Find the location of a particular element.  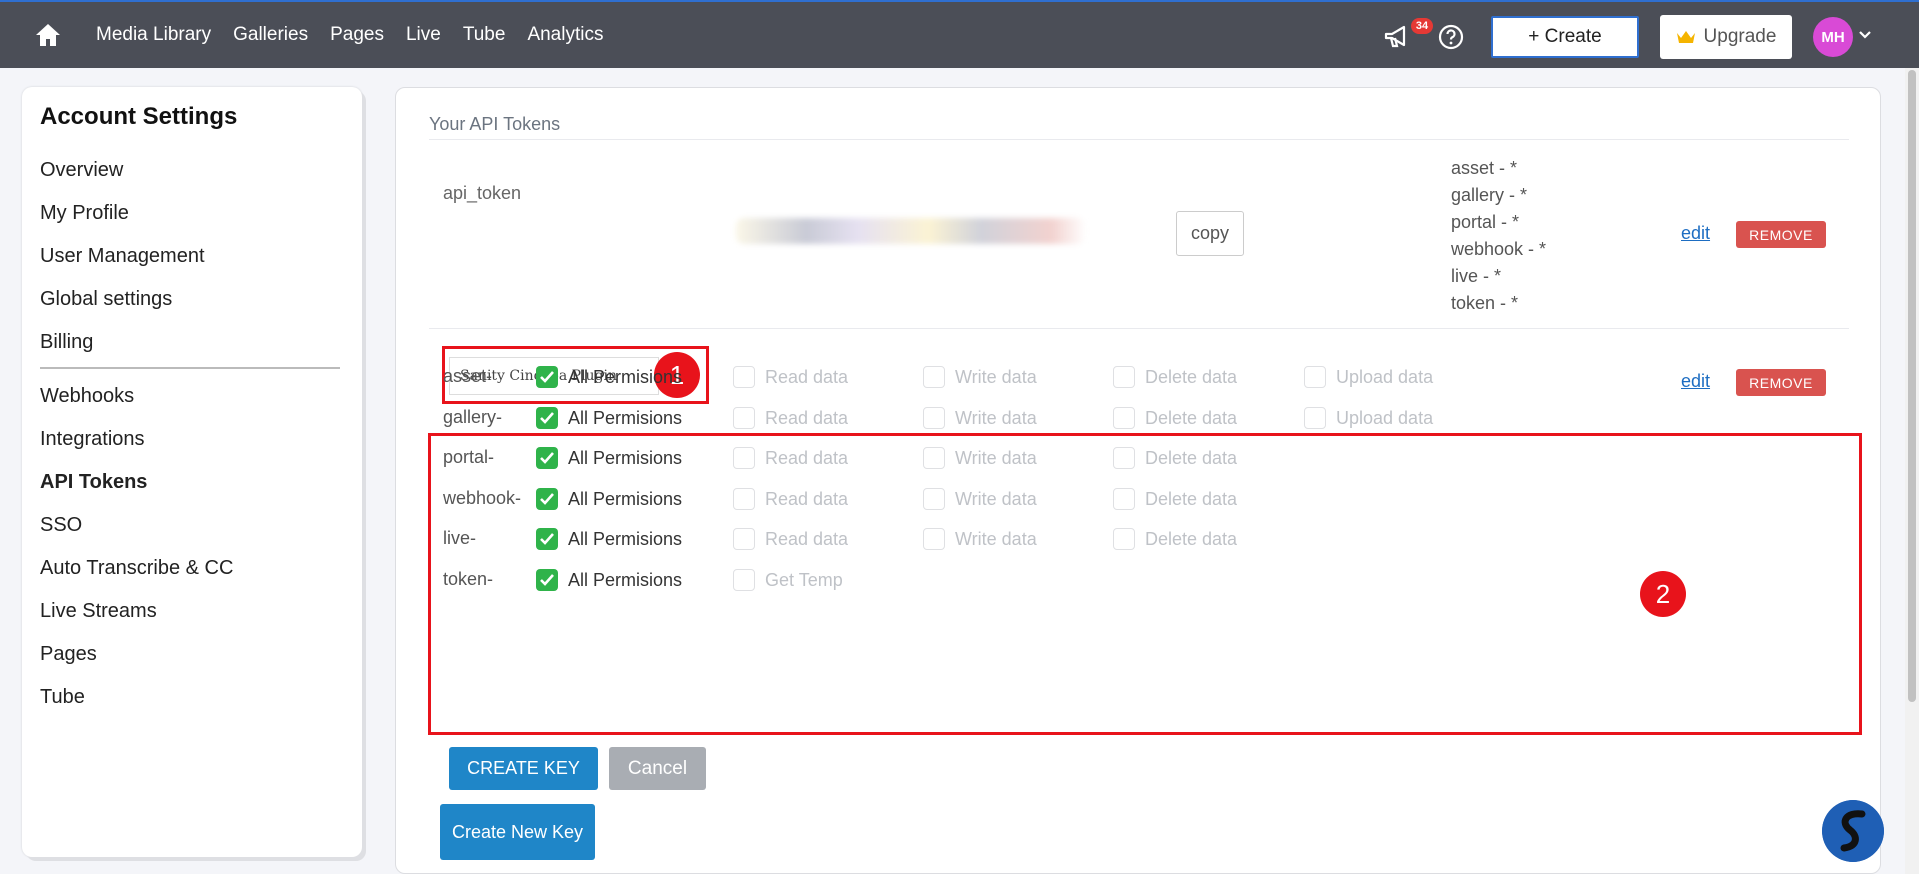

nav-live: Live is located at coordinates (423, 35).